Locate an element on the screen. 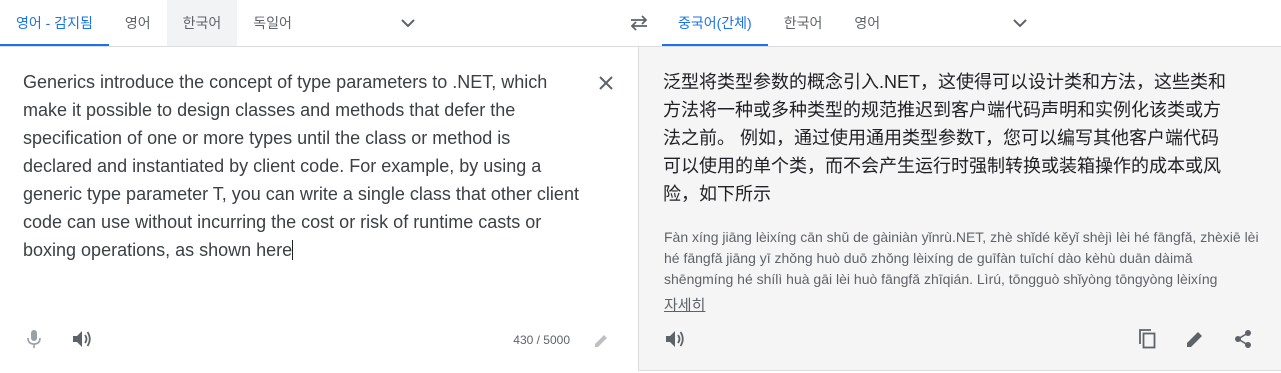 The width and height of the screenshot is (1281, 373). share-icon is located at coordinates (1243, 339).